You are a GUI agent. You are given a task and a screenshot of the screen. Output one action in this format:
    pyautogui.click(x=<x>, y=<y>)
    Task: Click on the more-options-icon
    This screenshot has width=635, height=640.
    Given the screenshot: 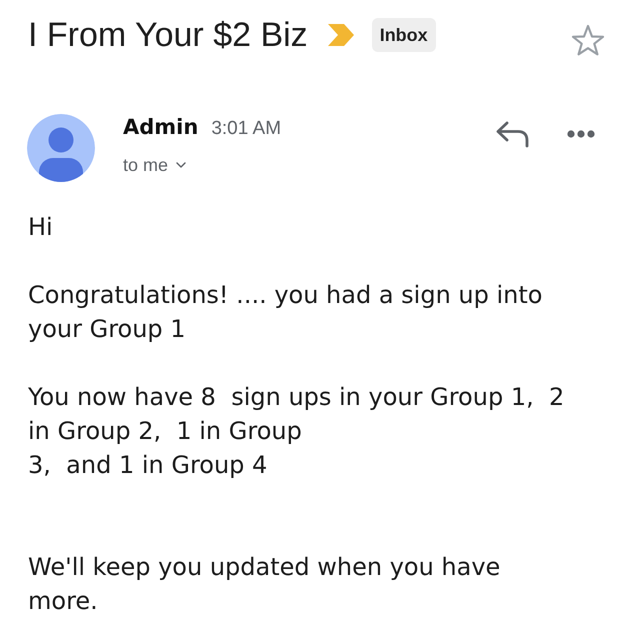 What is the action you would take?
    pyautogui.click(x=581, y=134)
    